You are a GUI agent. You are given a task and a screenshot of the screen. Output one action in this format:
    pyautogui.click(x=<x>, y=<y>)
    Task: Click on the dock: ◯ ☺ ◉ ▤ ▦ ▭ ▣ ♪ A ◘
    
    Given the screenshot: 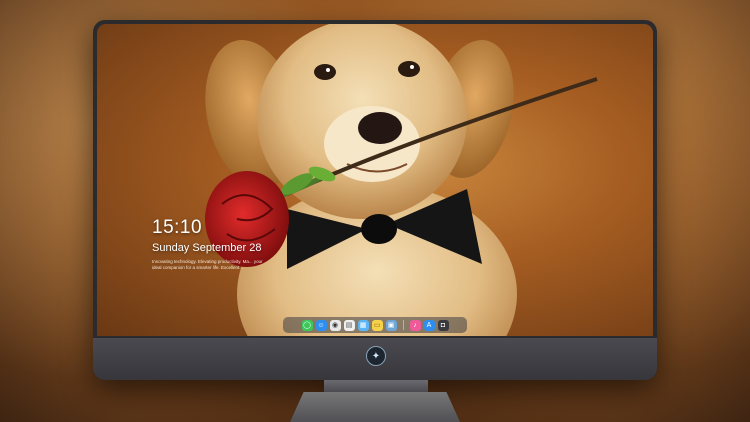 What is the action you would take?
    pyautogui.click(x=375, y=325)
    